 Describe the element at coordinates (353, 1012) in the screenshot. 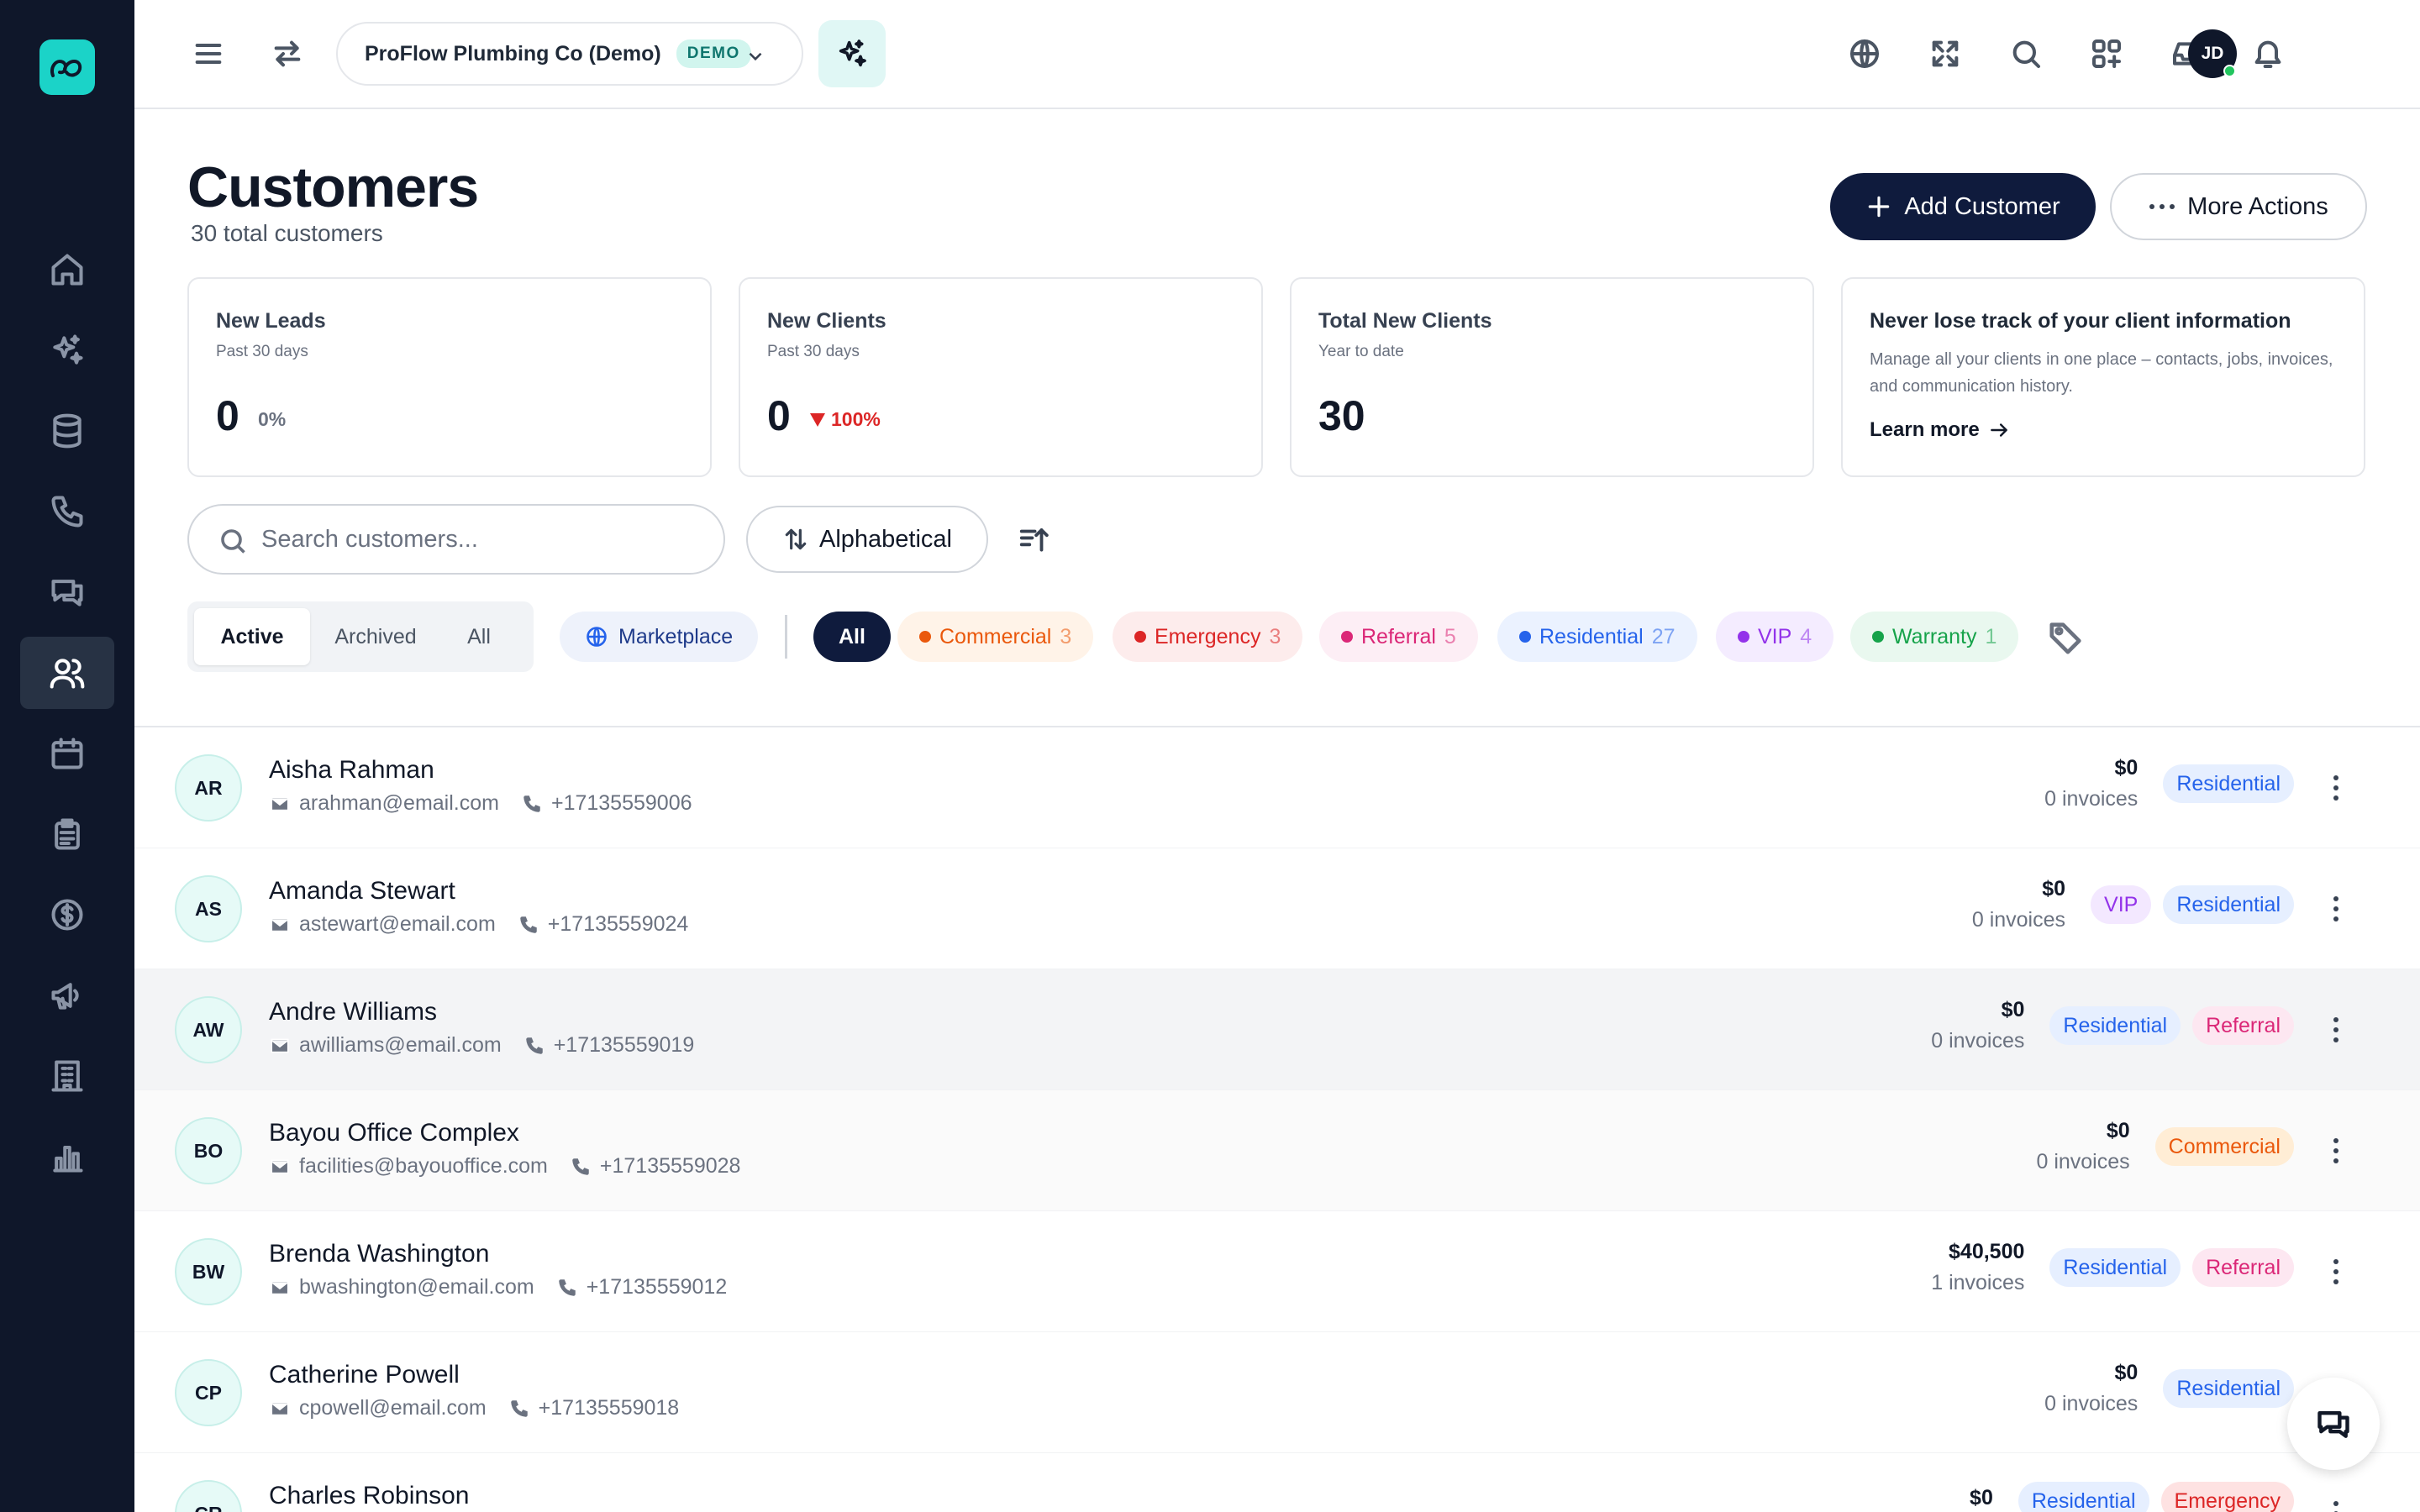

I see `customer-name: Andre Williams` at that location.